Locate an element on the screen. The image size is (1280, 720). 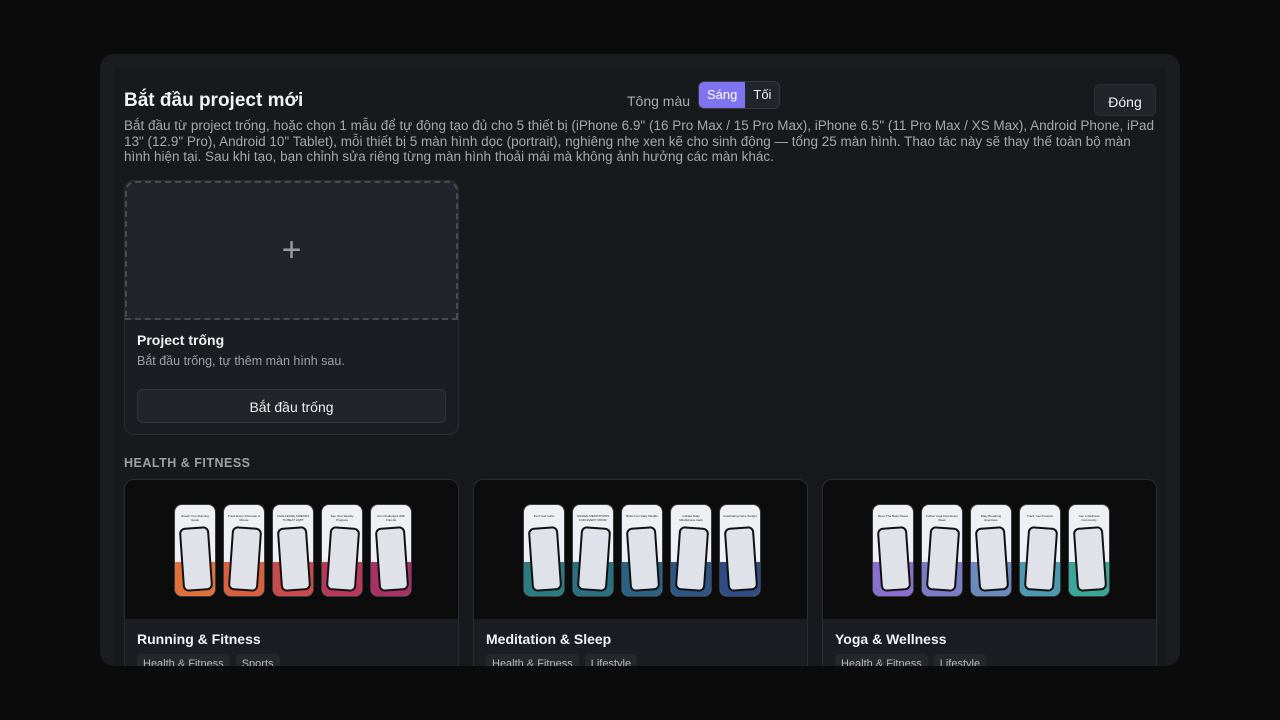
close-button: Đóng is located at coordinates (1125, 100).